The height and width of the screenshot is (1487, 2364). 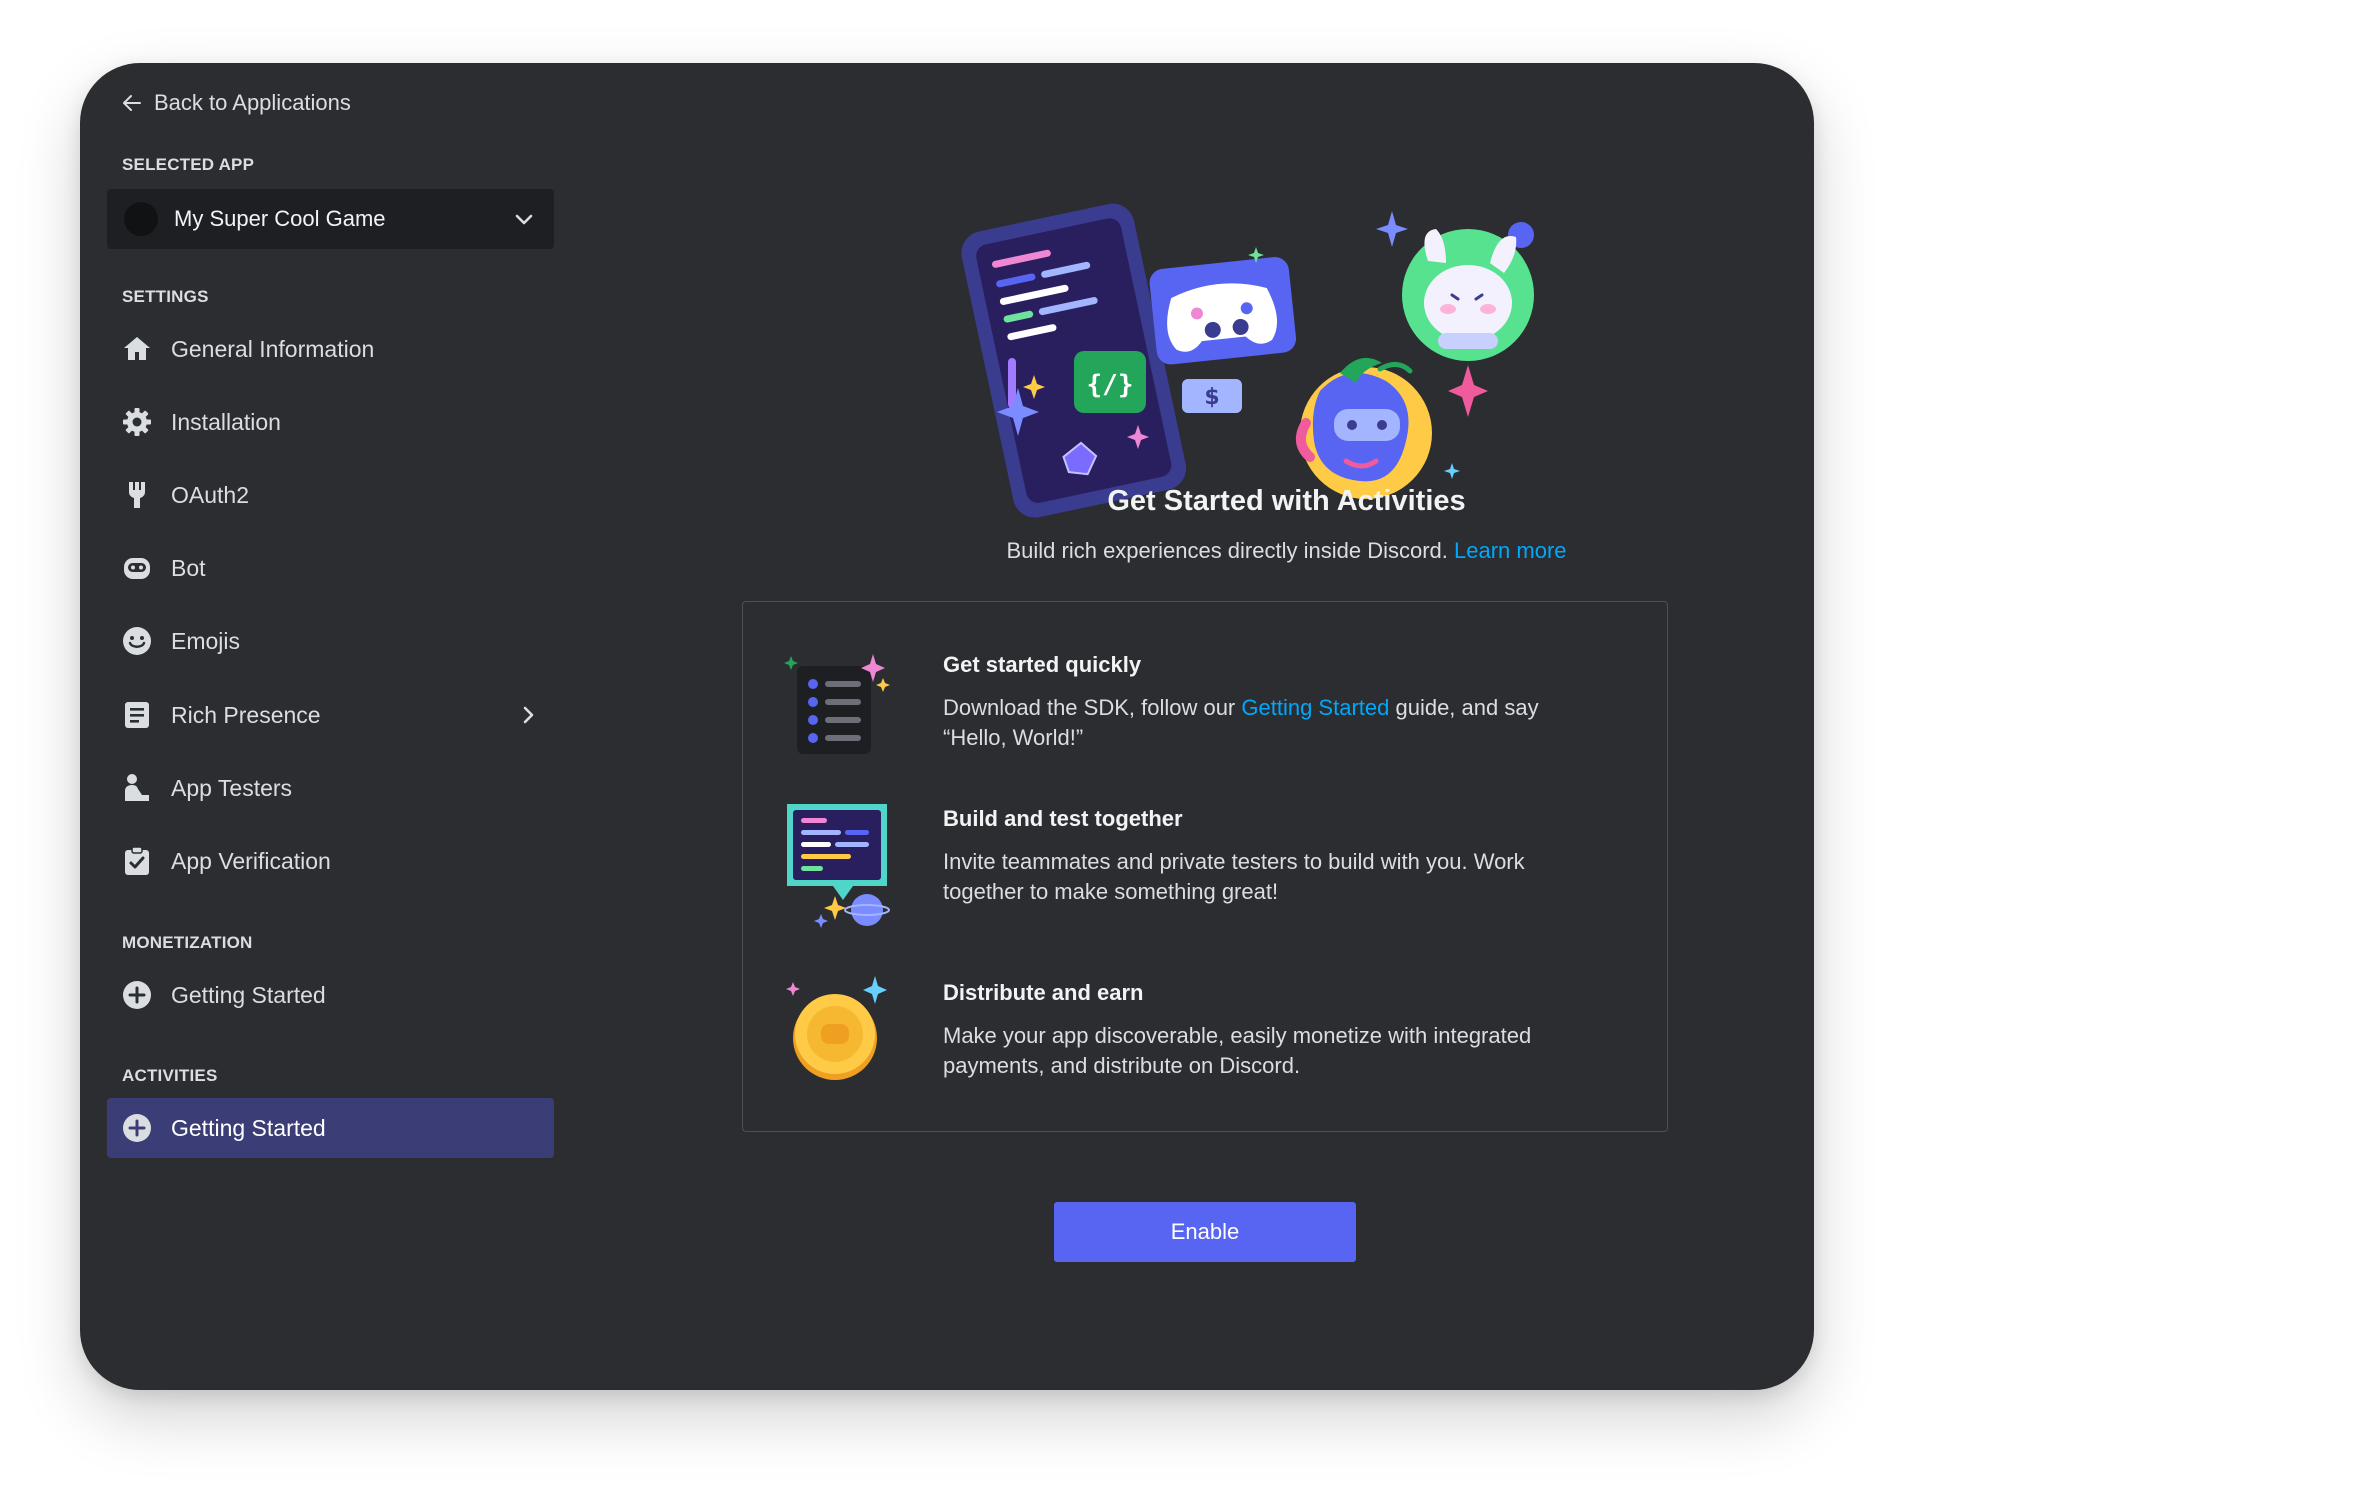 I want to click on person-icon, so click(x=137, y=788).